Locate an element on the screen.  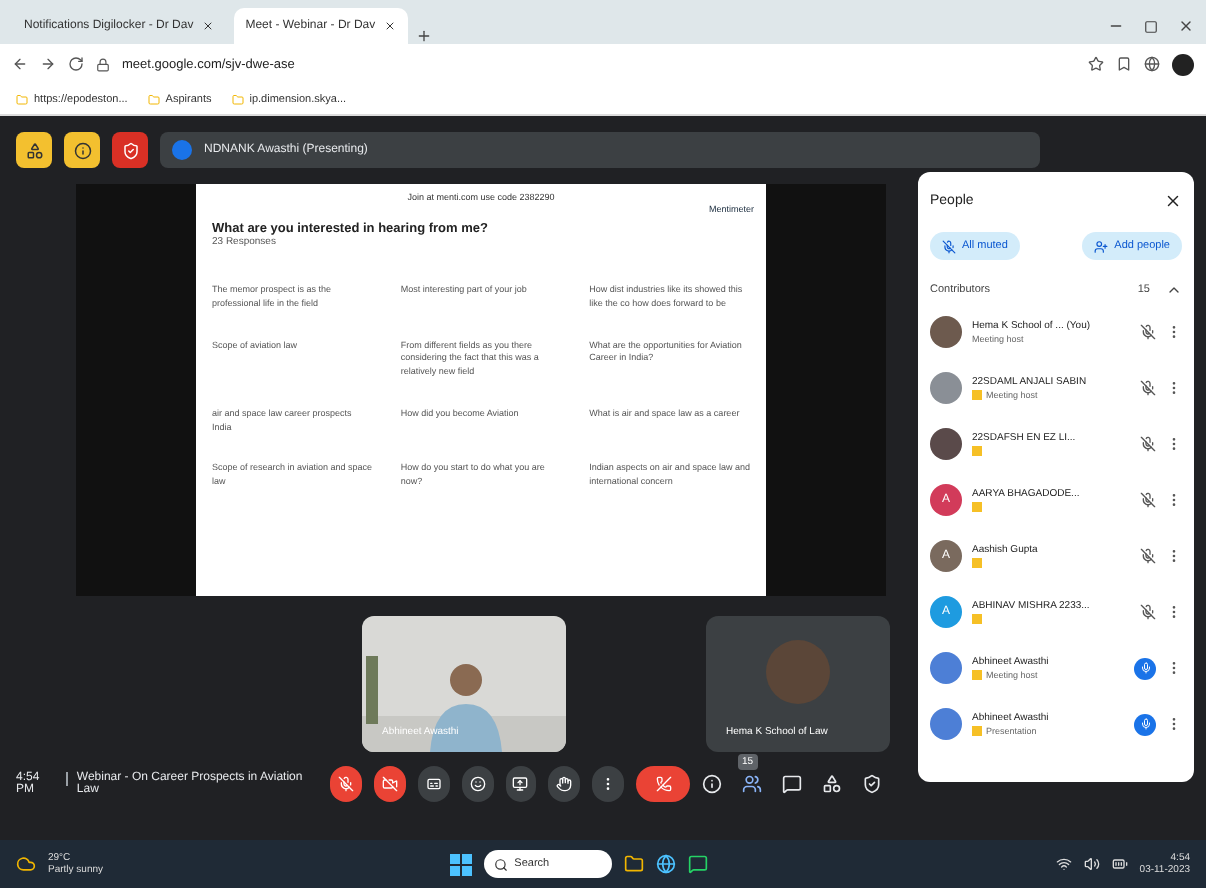
mic-icon is located at coordinates (345, 784).